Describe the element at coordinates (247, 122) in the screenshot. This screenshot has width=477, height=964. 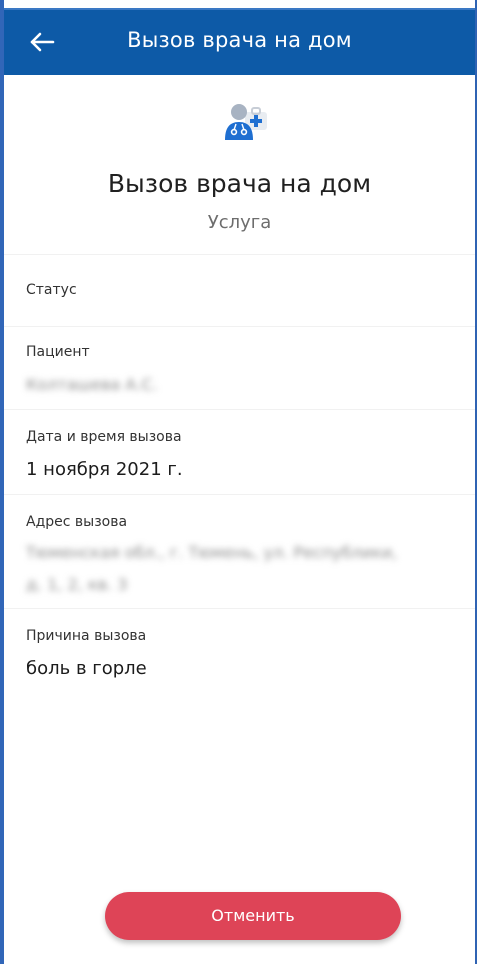
I see `doctor-medkit-icon` at that location.